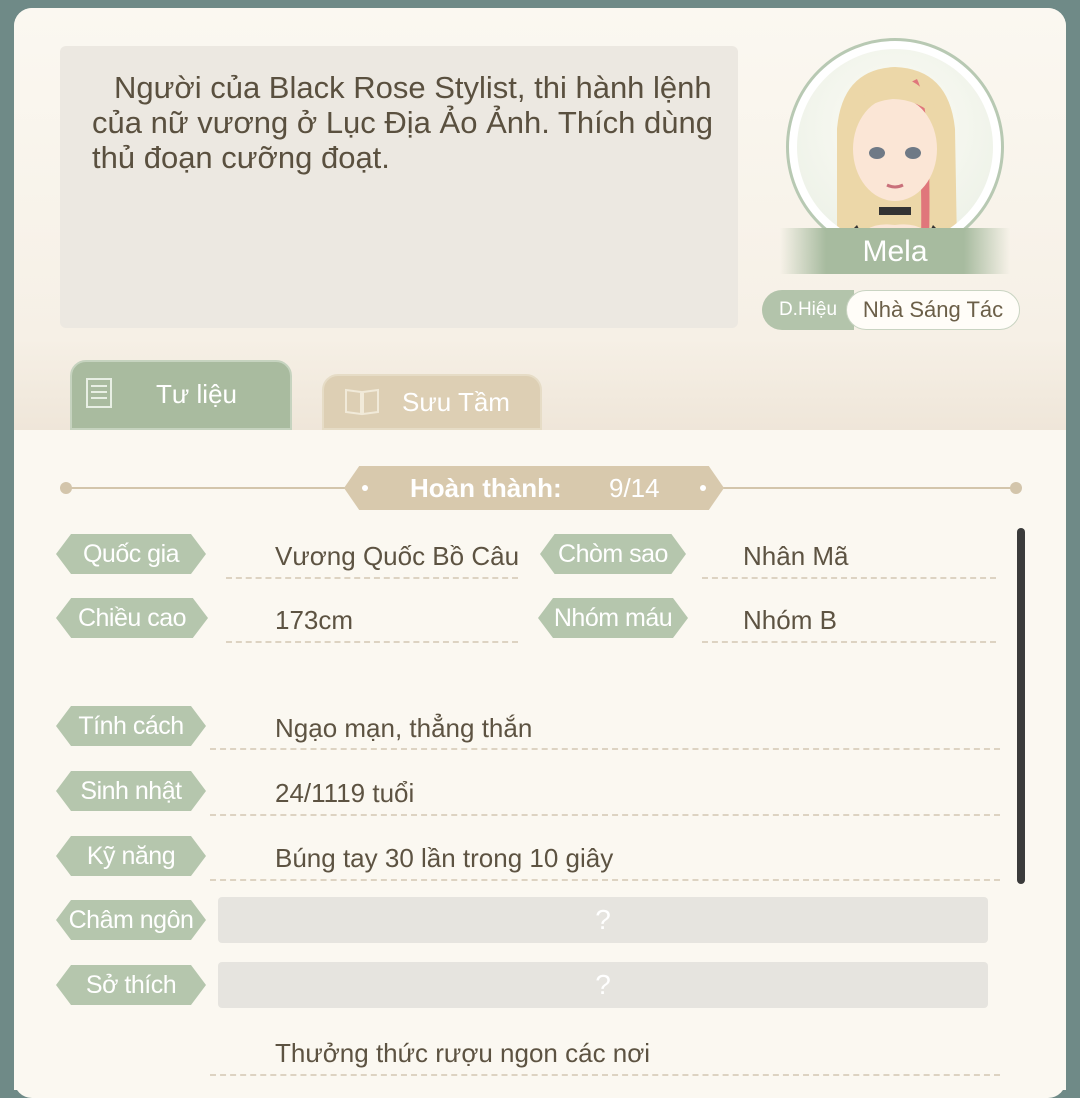  What do you see at coordinates (131, 985) in the screenshot?
I see `hobby-label: Sở thích` at bounding box center [131, 985].